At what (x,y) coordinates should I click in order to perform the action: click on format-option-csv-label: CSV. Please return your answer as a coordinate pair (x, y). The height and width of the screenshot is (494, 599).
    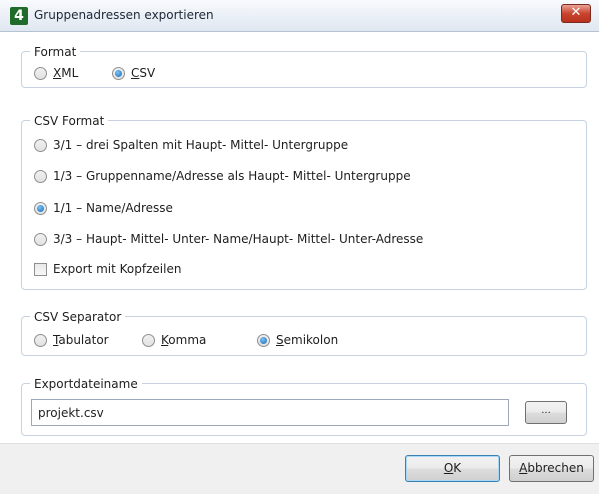
    Looking at the image, I should click on (143, 73).